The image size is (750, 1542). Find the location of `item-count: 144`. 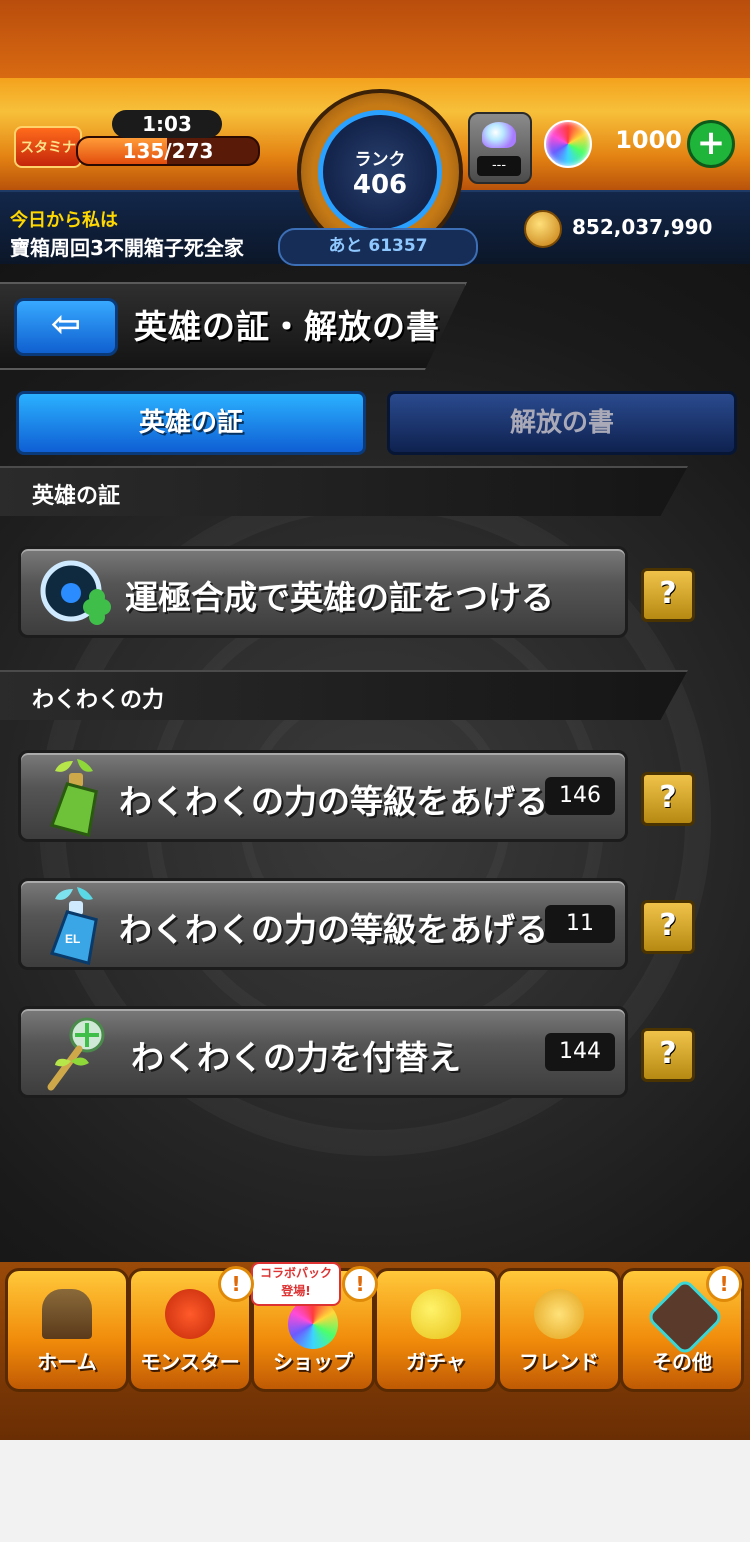

item-count: 144 is located at coordinates (580, 1052).